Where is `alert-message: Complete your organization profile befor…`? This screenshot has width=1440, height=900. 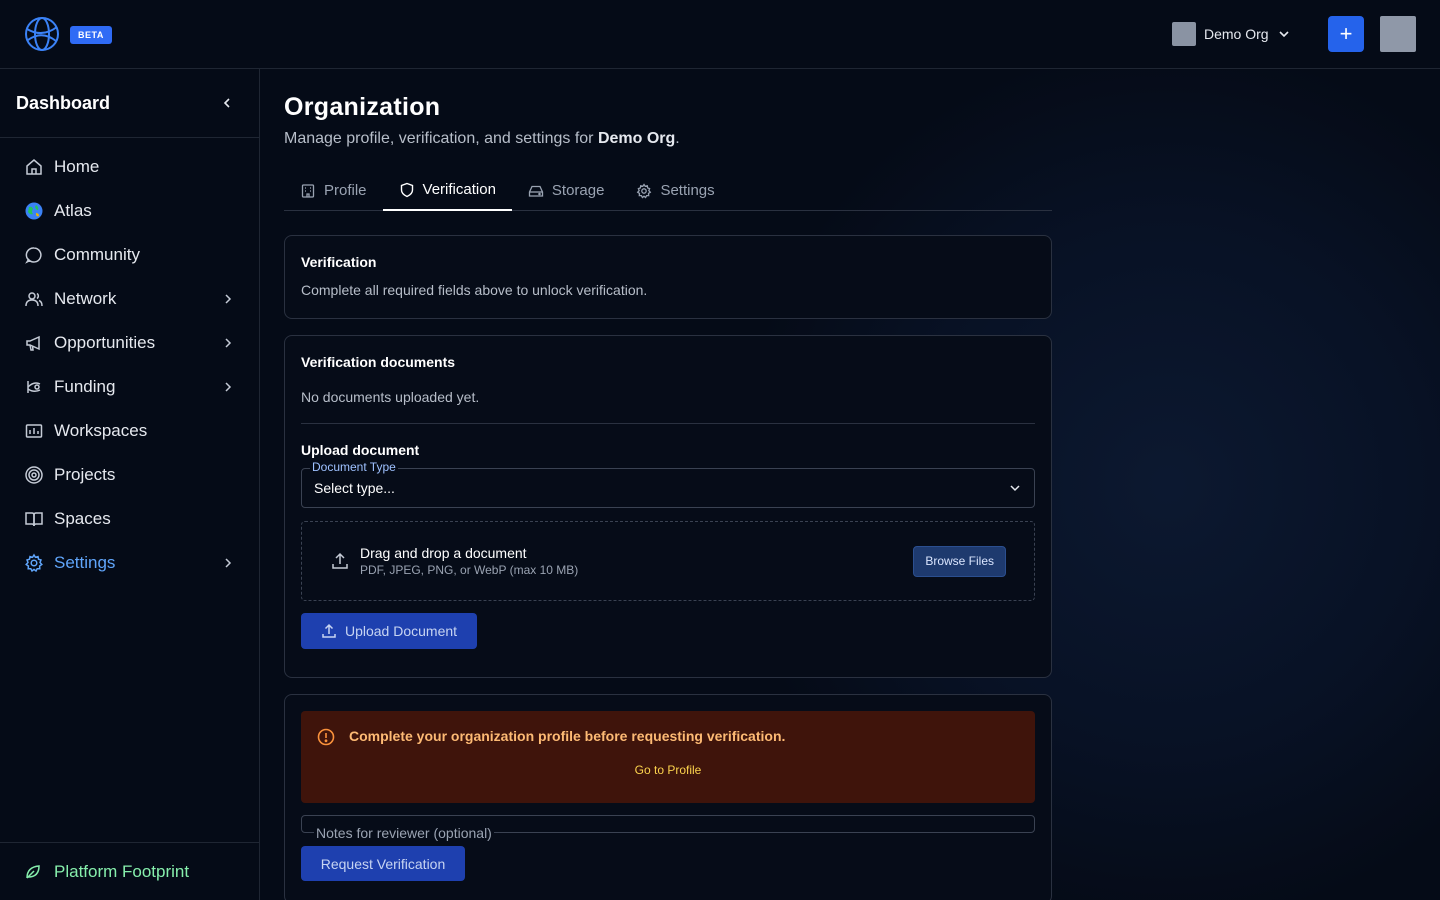
alert-message: Complete your organization profile befor… is located at coordinates (567, 736).